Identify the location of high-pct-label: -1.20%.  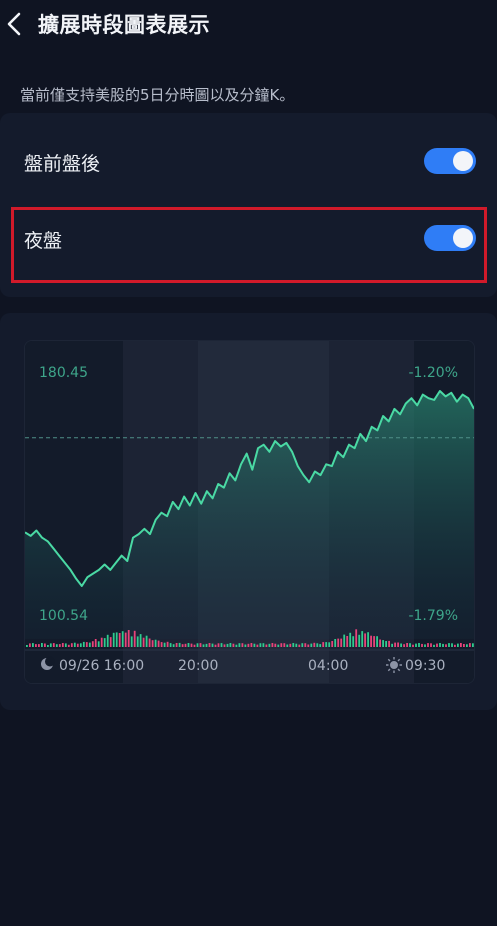
(433, 373).